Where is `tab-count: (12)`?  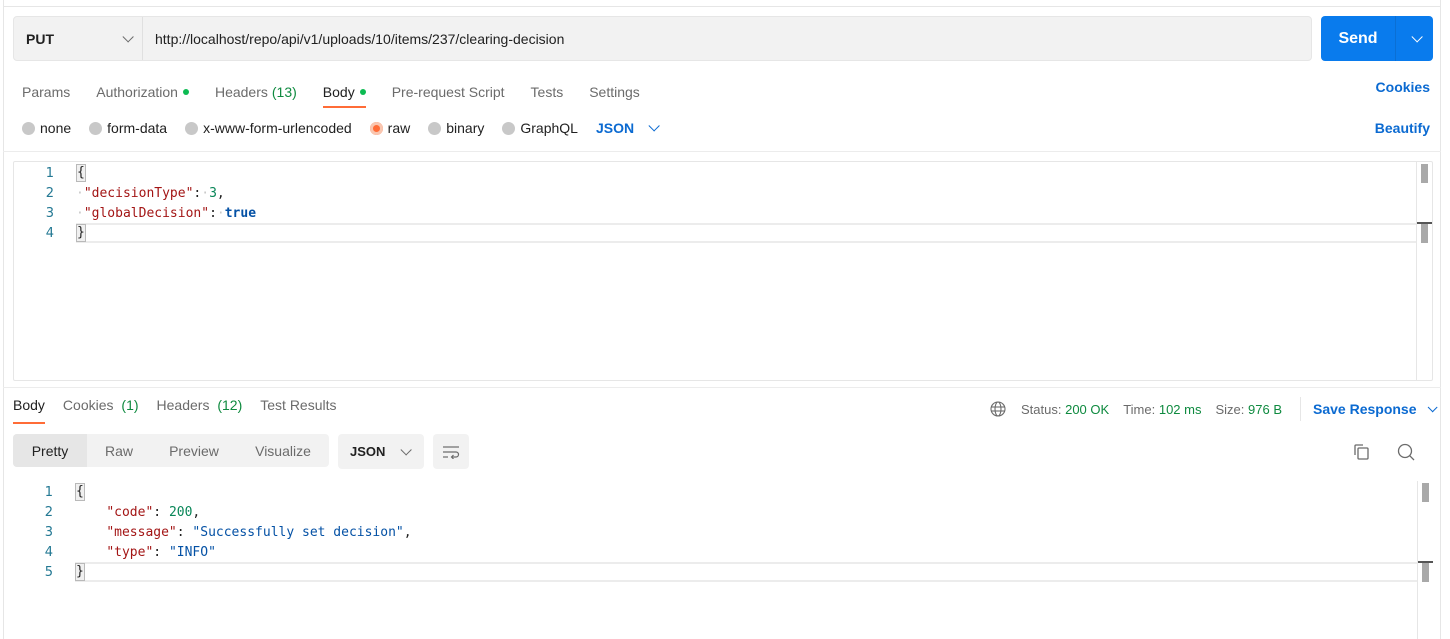 tab-count: (12) is located at coordinates (230, 405).